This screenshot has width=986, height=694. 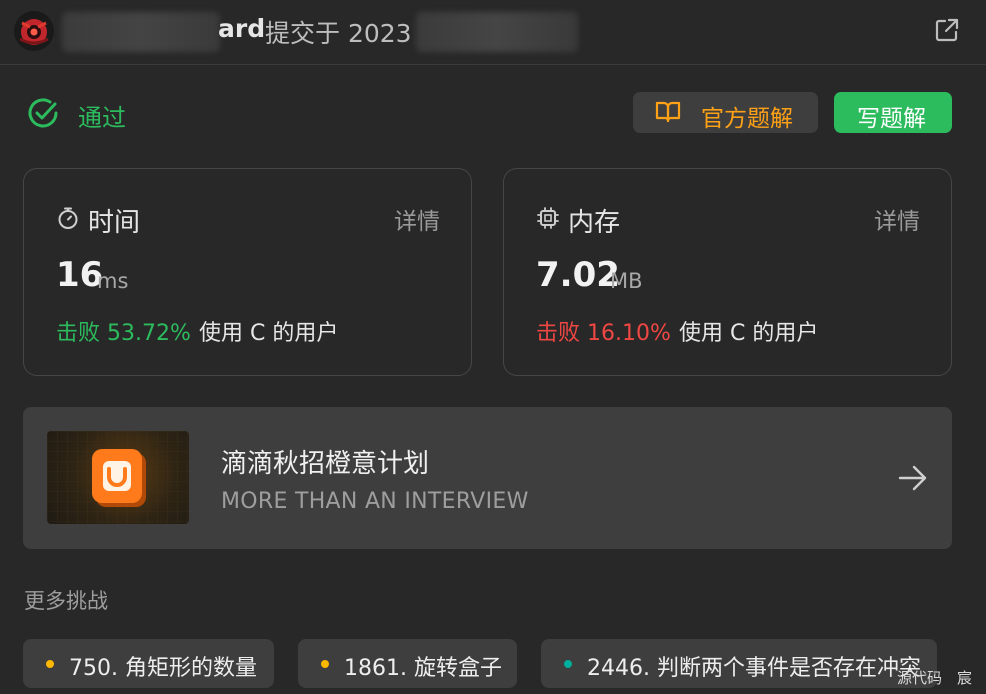 I want to click on challenge-label: 2446. 判断两个事件是否存在冲突, so click(x=754, y=668).